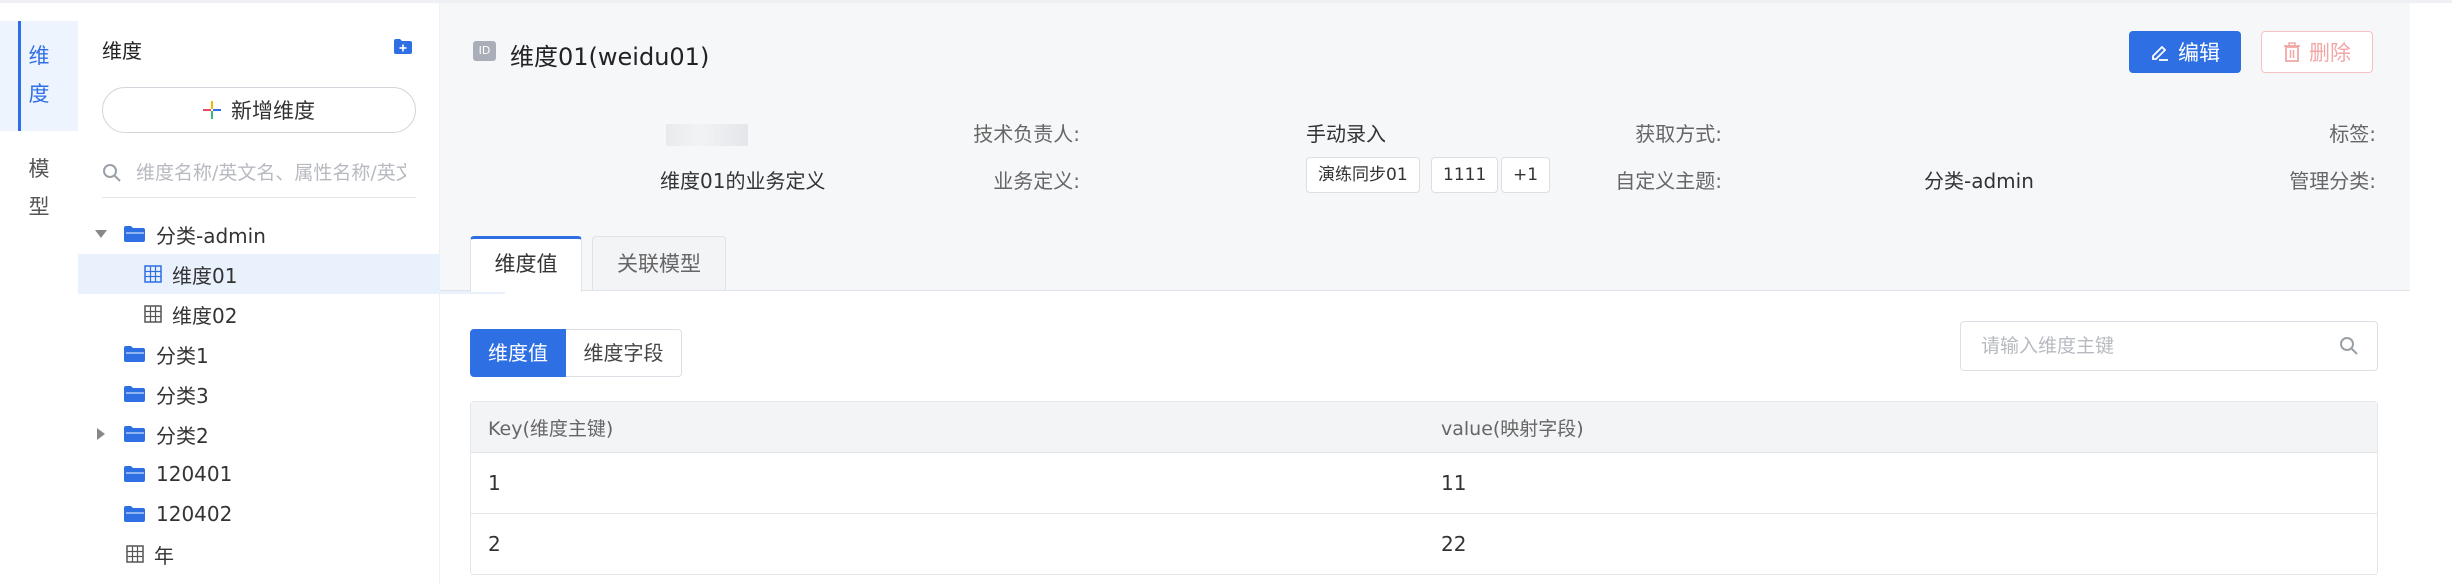 The image size is (2452, 584). I want to click on tree-item-category3: 分类3, so click(281, 394).